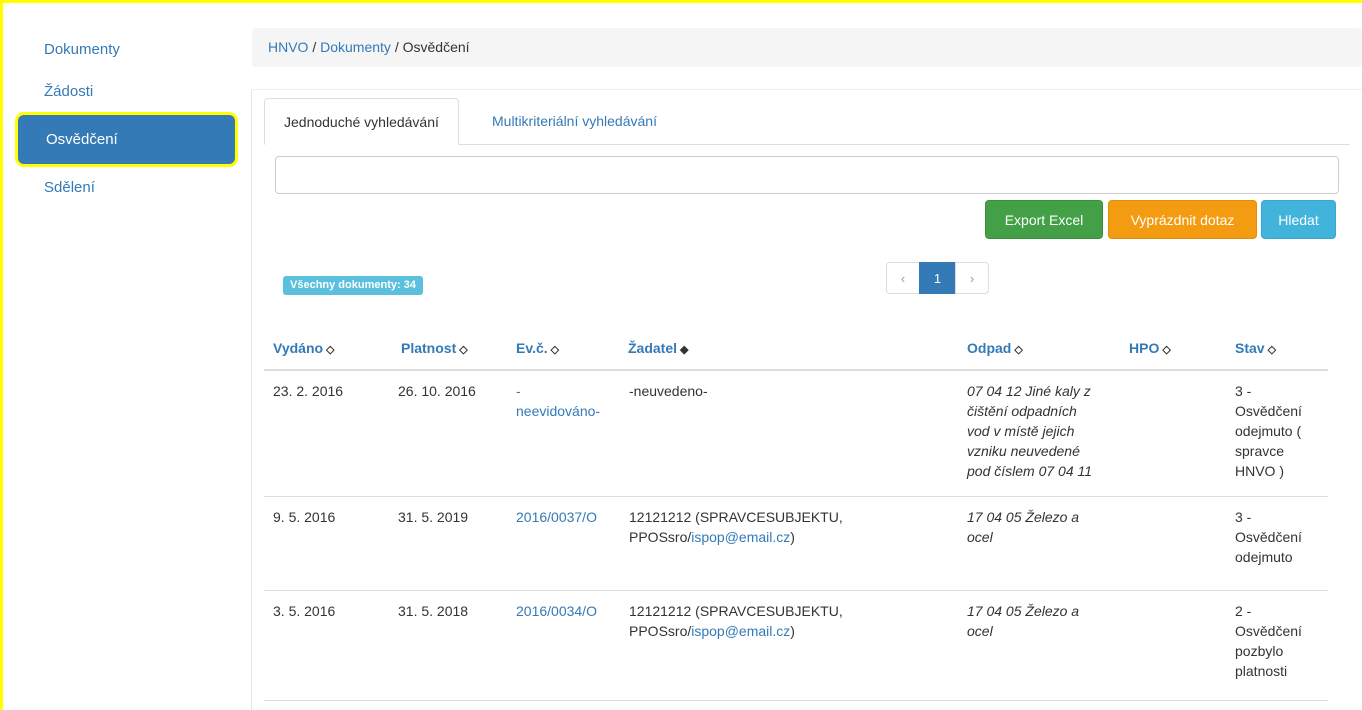 This screenshot has height=710, width=1362. I want to click on cell-vydano: 9. 5. 2016, so click(304, 517).